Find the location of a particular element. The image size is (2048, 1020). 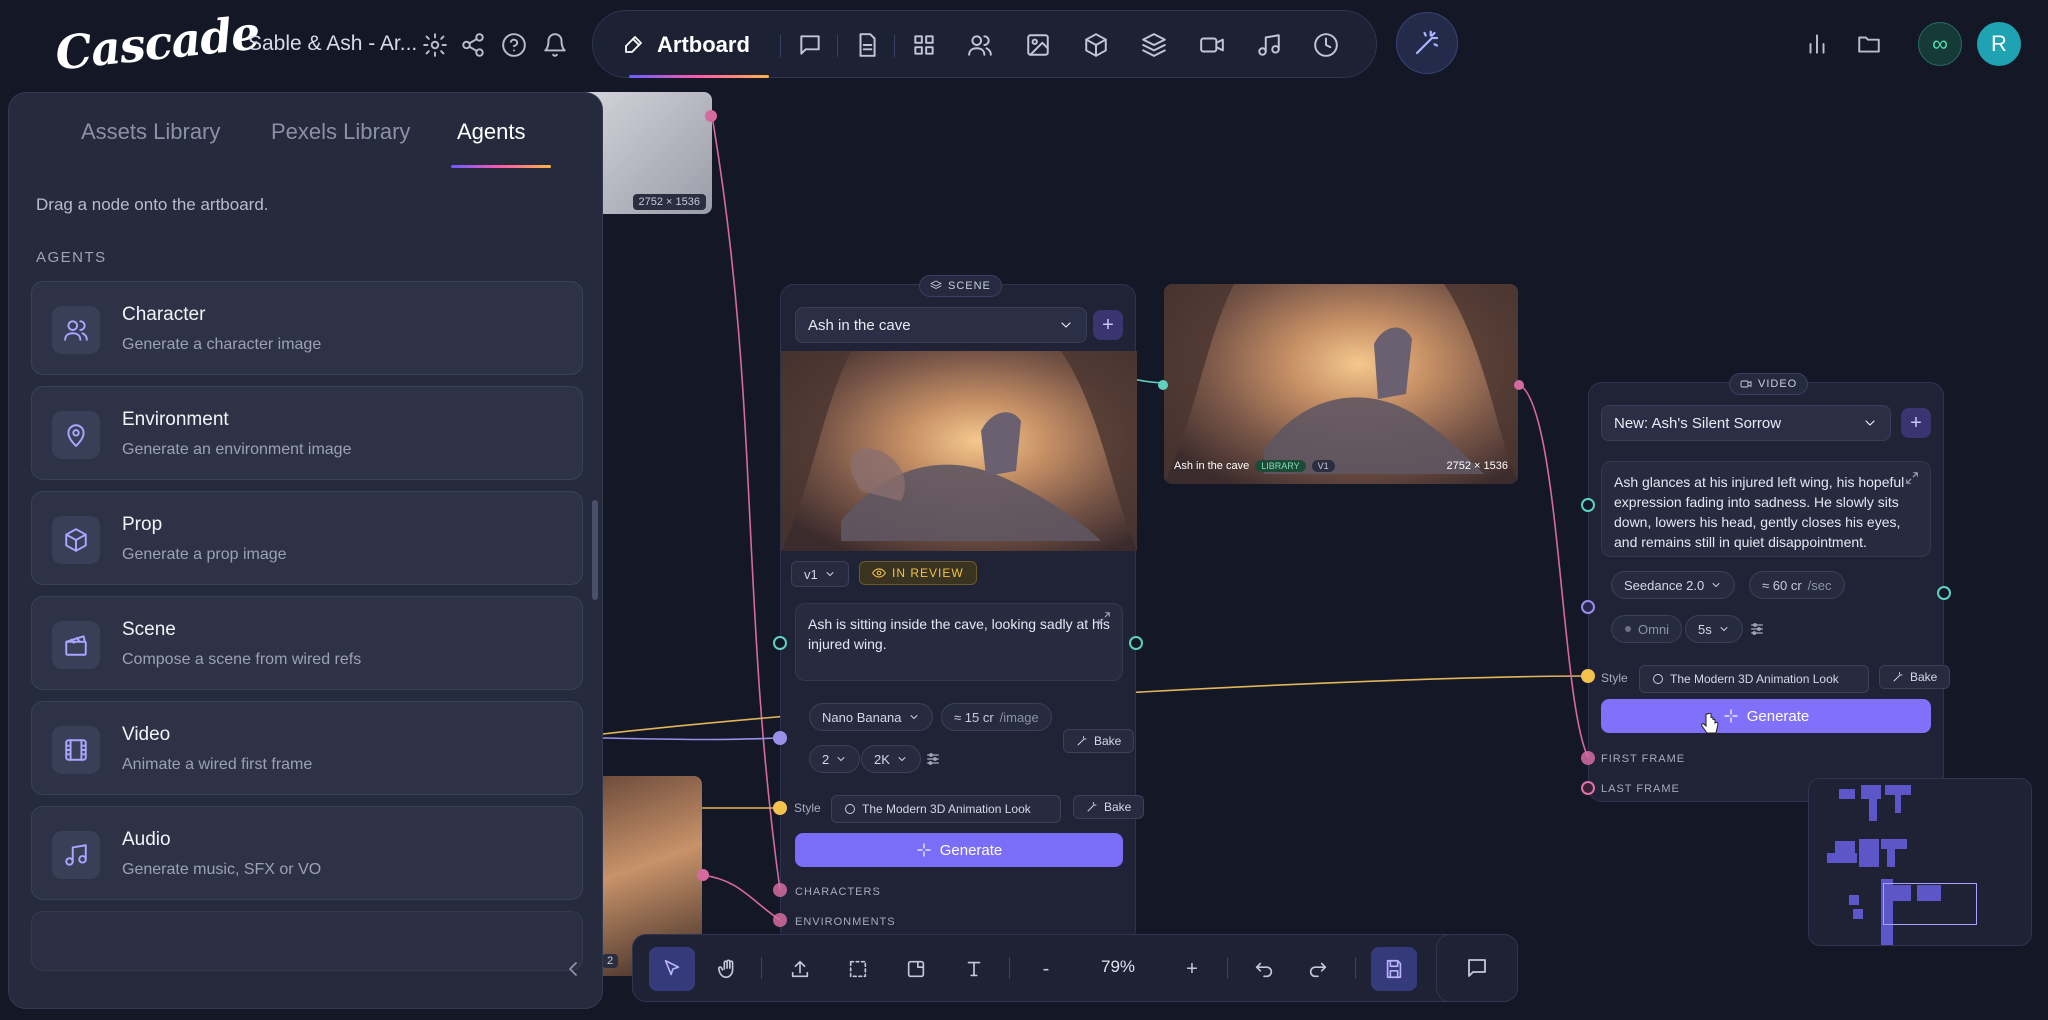

minimap is located at coordinates (1920, 862).